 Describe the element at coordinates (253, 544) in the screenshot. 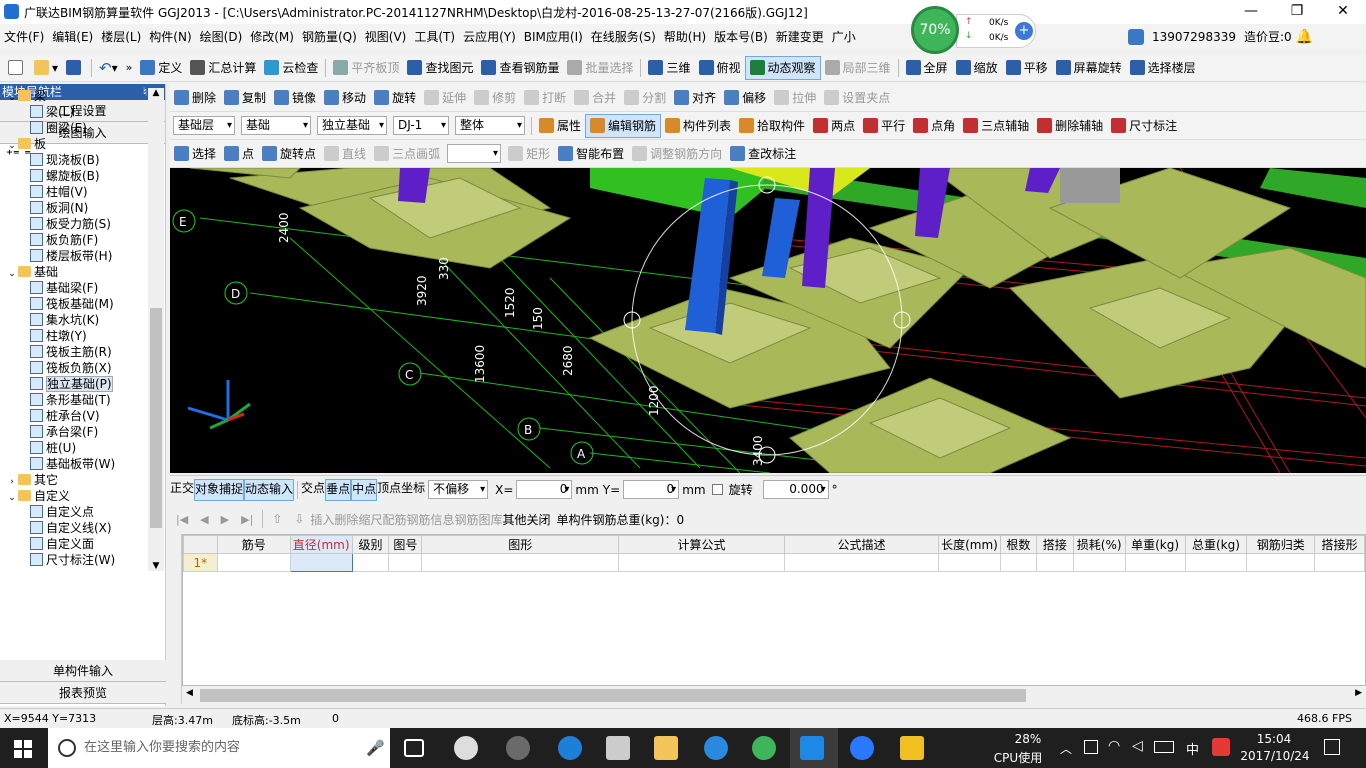

I see `column-header-0: 筋号` at that location.